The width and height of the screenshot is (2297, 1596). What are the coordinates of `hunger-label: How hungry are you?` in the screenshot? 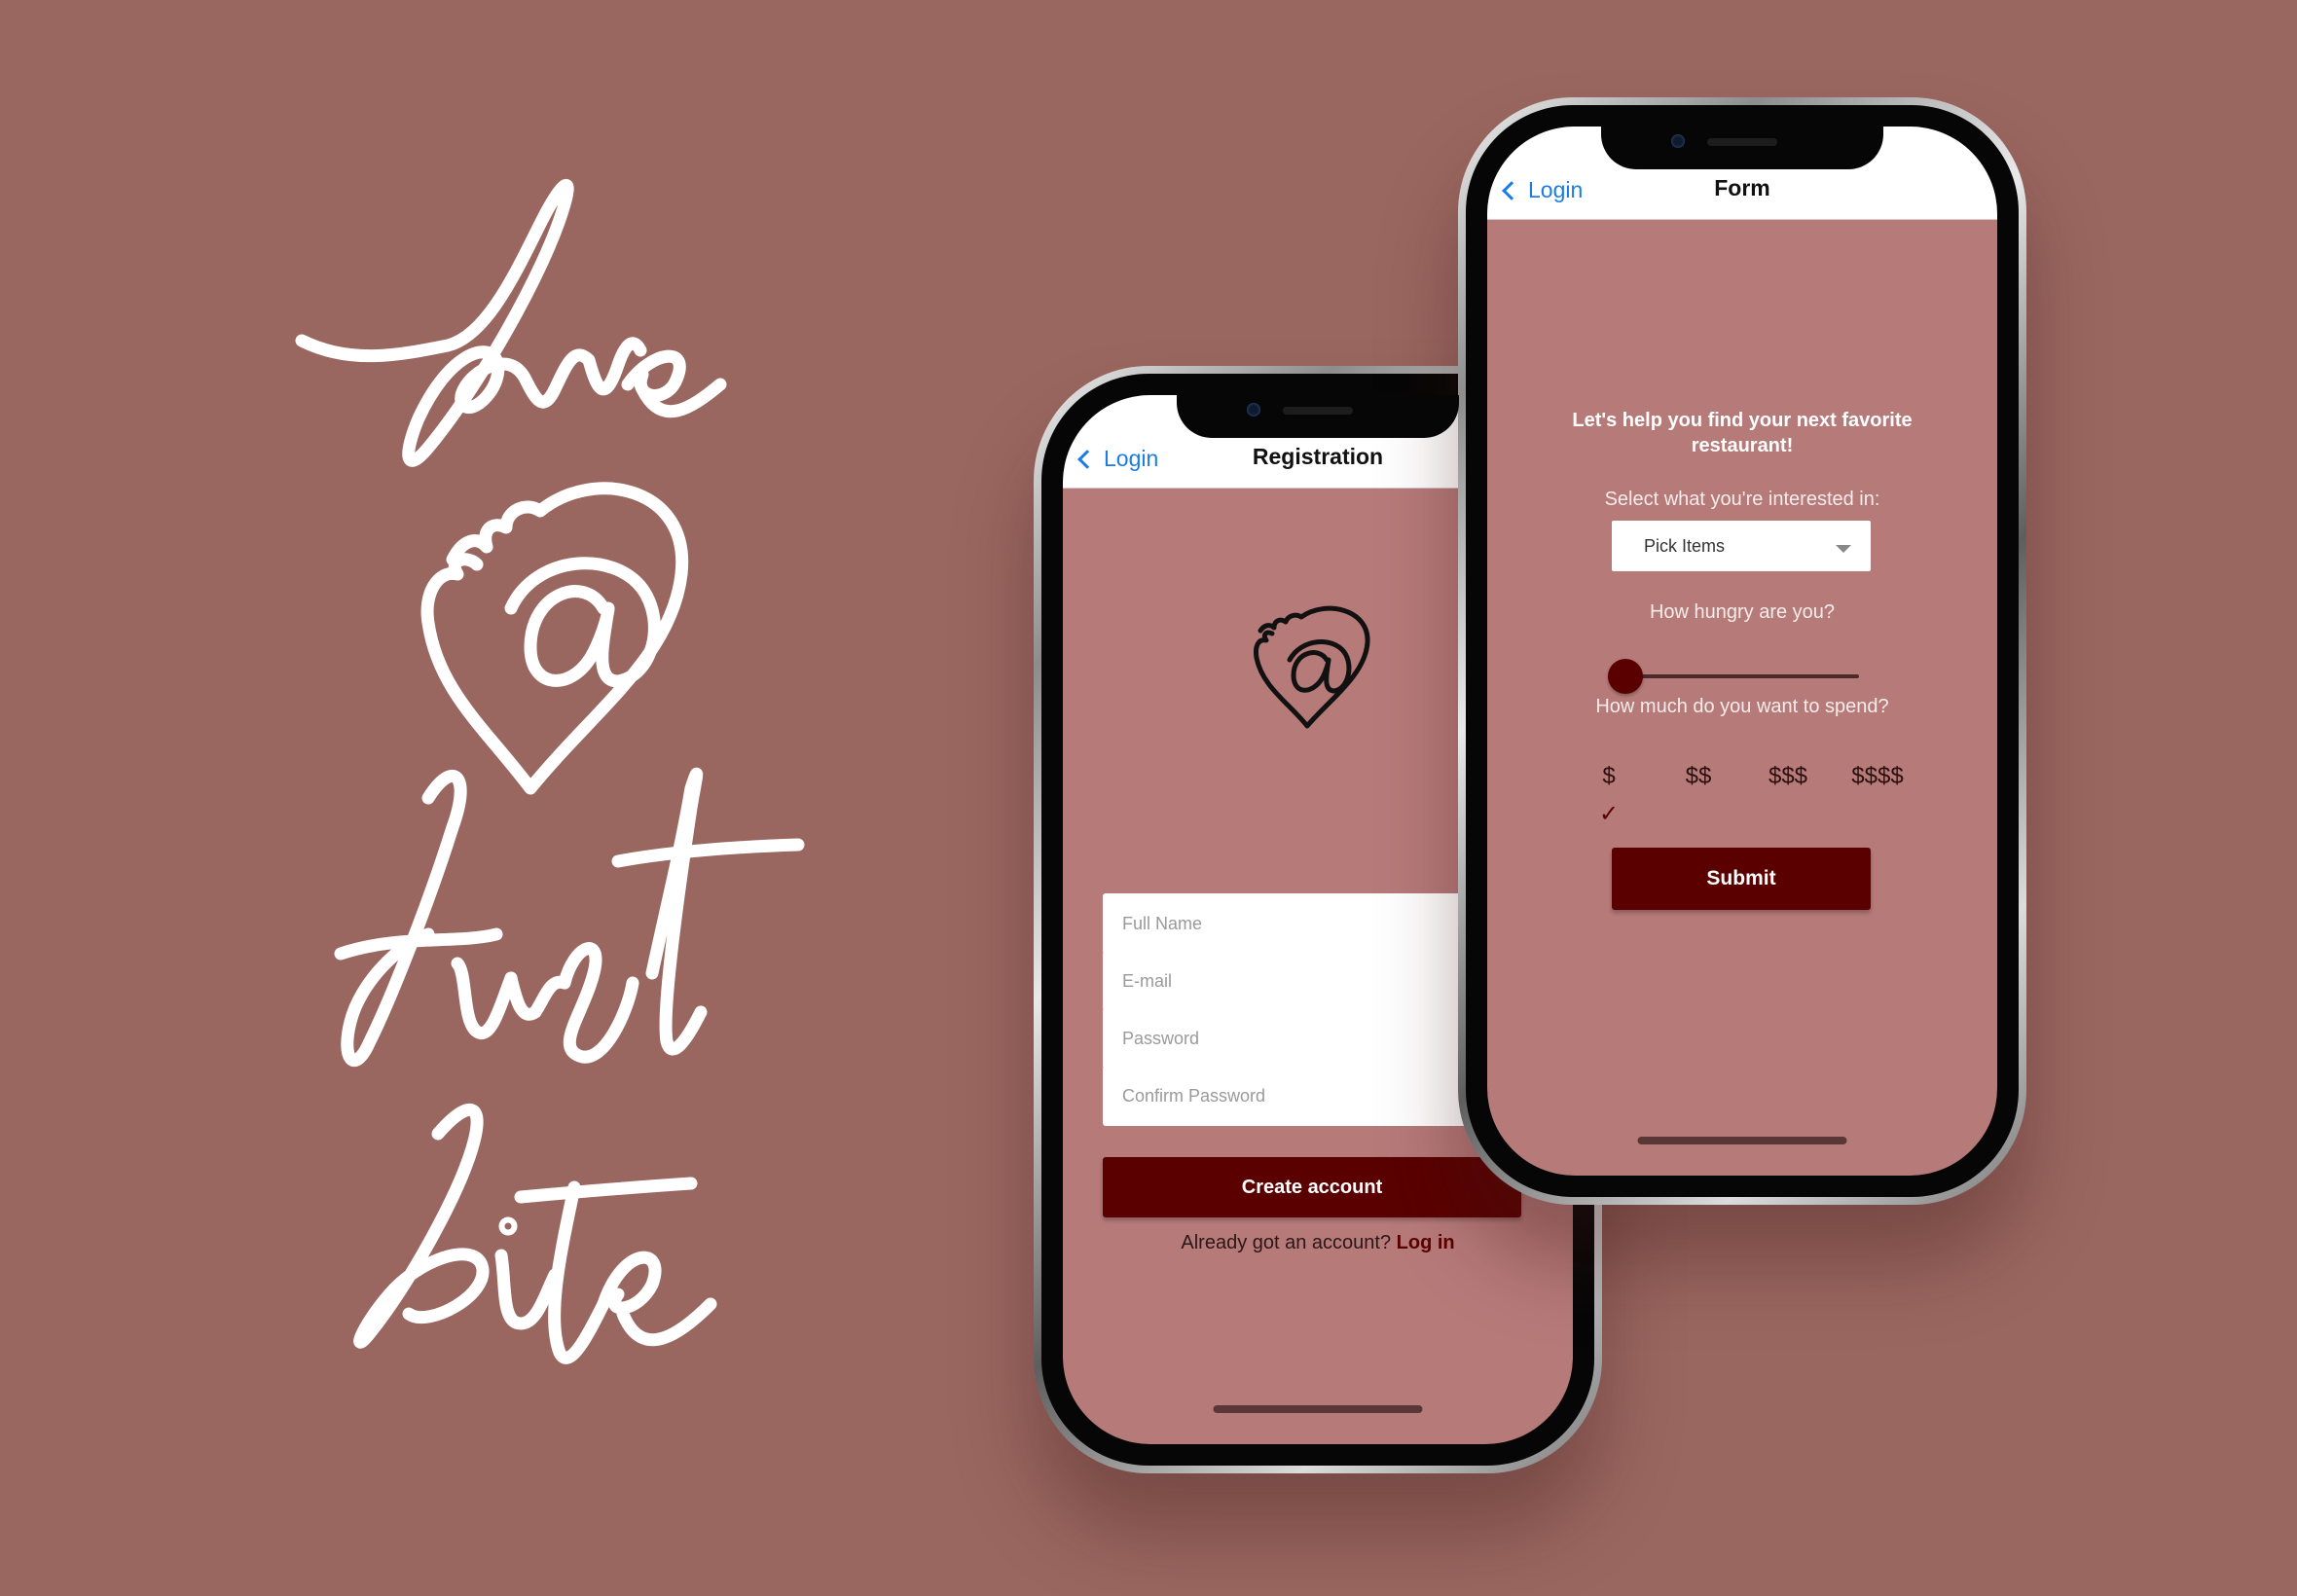 It's located at (1742, 612).